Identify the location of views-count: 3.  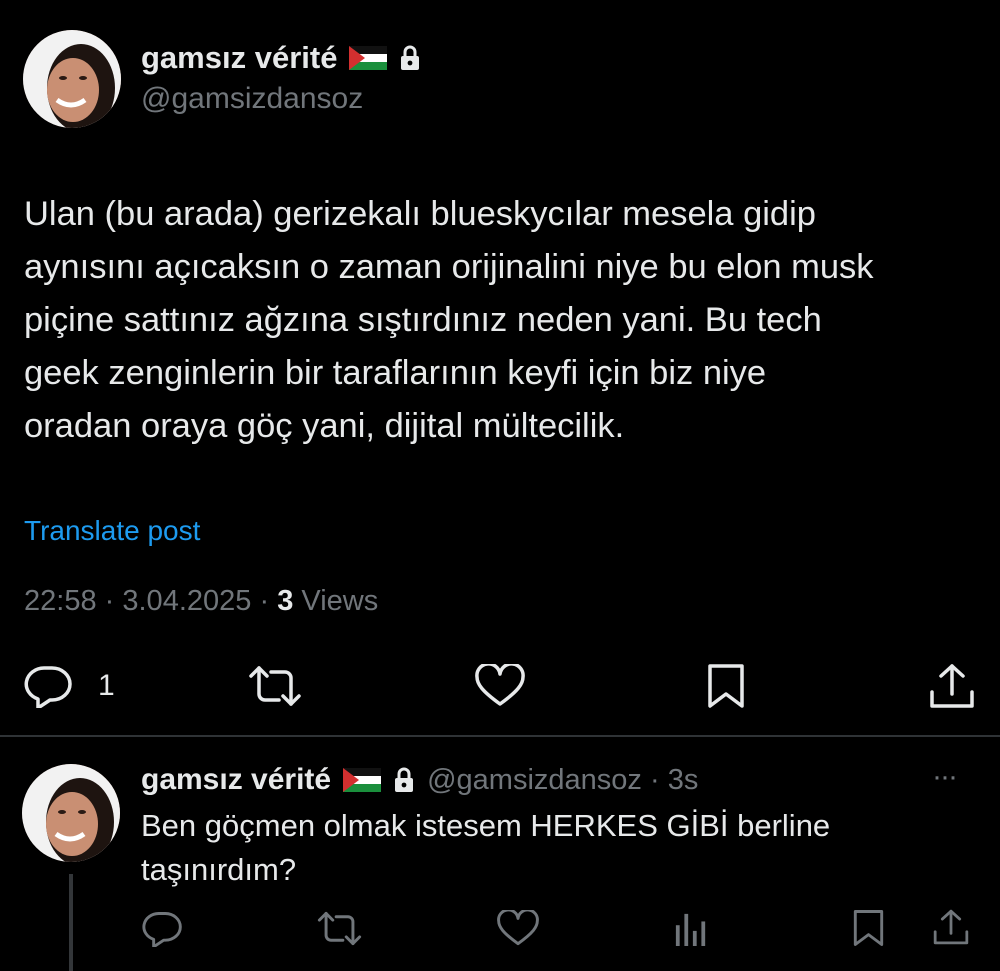
(285, 601).